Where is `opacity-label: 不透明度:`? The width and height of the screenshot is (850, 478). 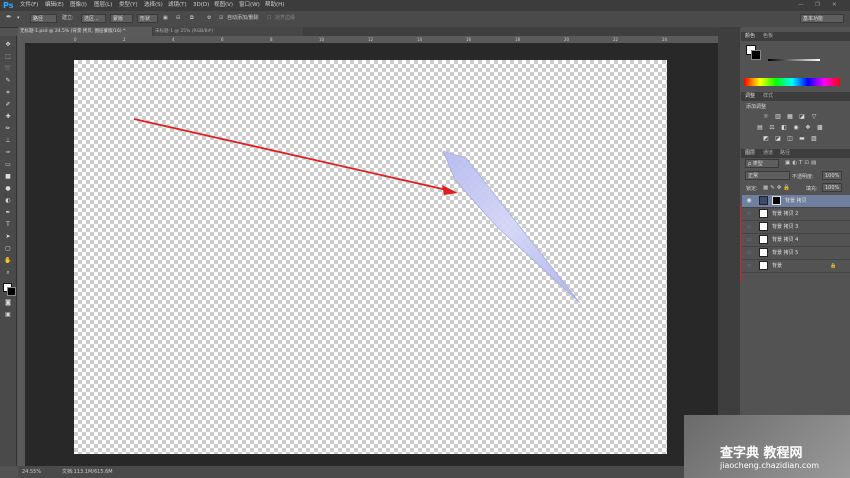 opacity-label: 不透明度: is located at coordinates (803, 177).